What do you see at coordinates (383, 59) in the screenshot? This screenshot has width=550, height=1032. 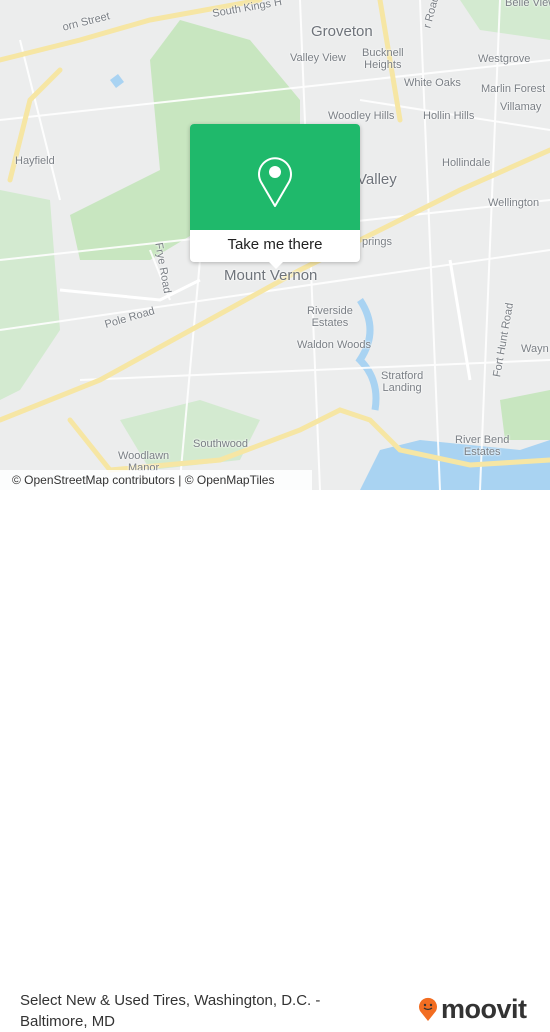 I see `place-label: Bucknell Heights` at bounding box center [383, 59].